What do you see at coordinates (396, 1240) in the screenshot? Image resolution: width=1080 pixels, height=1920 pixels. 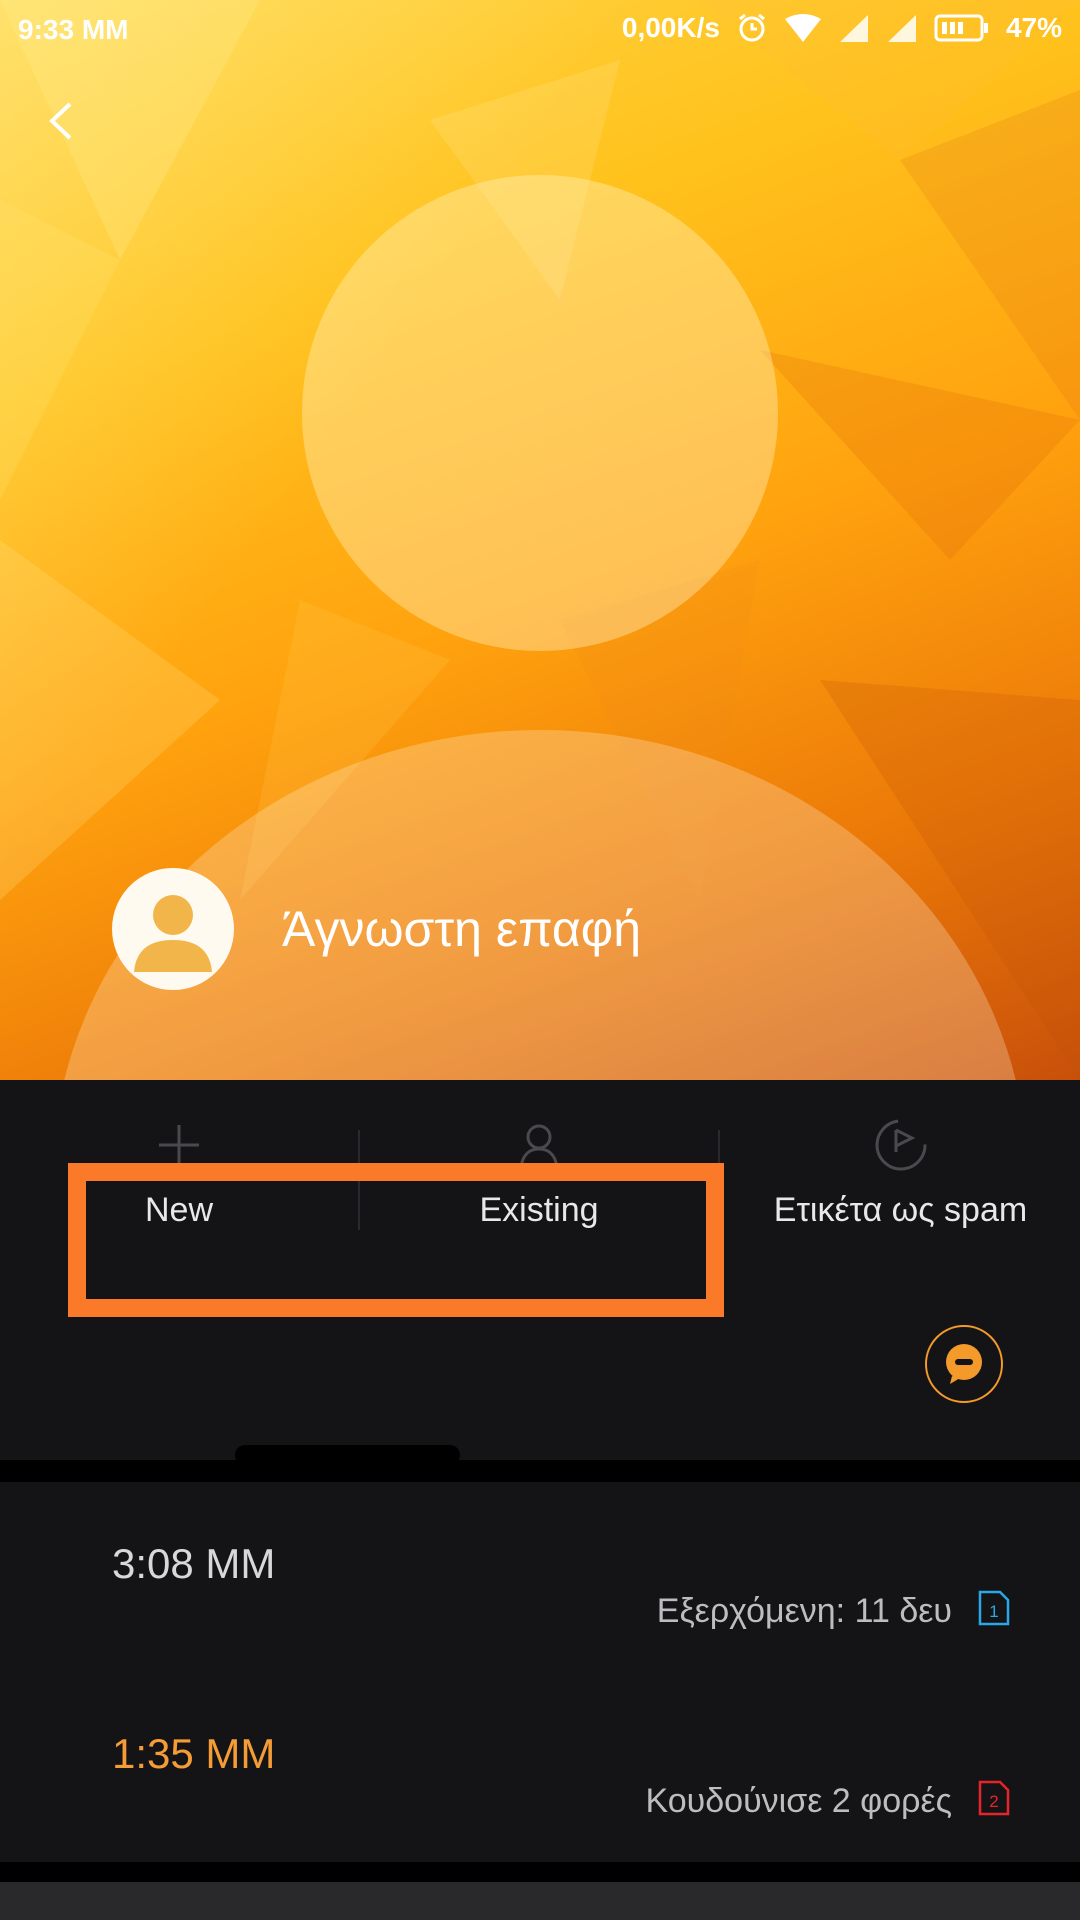 I see `highlight-box` at bounding box center [396, 1240].